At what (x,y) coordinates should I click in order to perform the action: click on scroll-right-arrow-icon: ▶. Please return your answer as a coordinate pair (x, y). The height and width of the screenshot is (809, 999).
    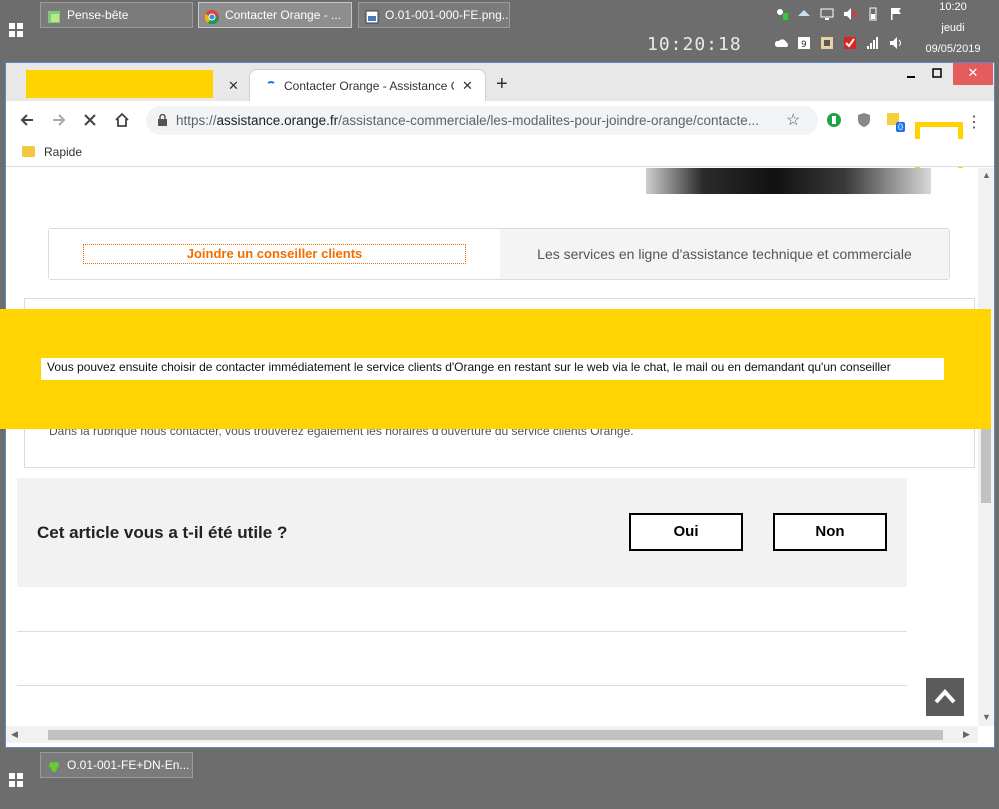
    Looking at the image, I should click on (966, 734).